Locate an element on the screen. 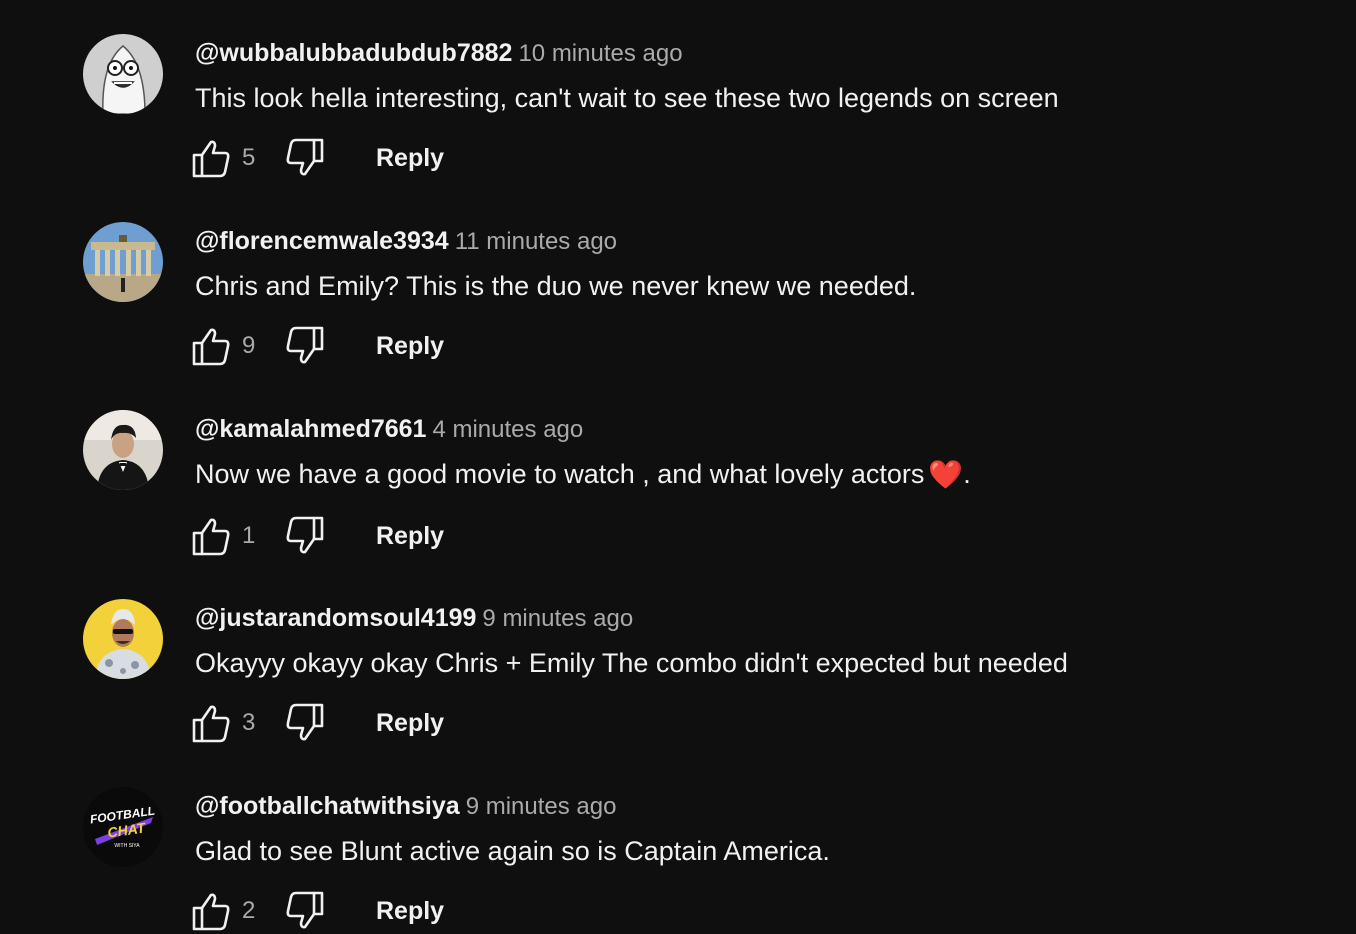 Image resolution: width=1356 pixels, height=934 pixels. logo-line-3: WITH SIYA is located at coordinates (127, 846).